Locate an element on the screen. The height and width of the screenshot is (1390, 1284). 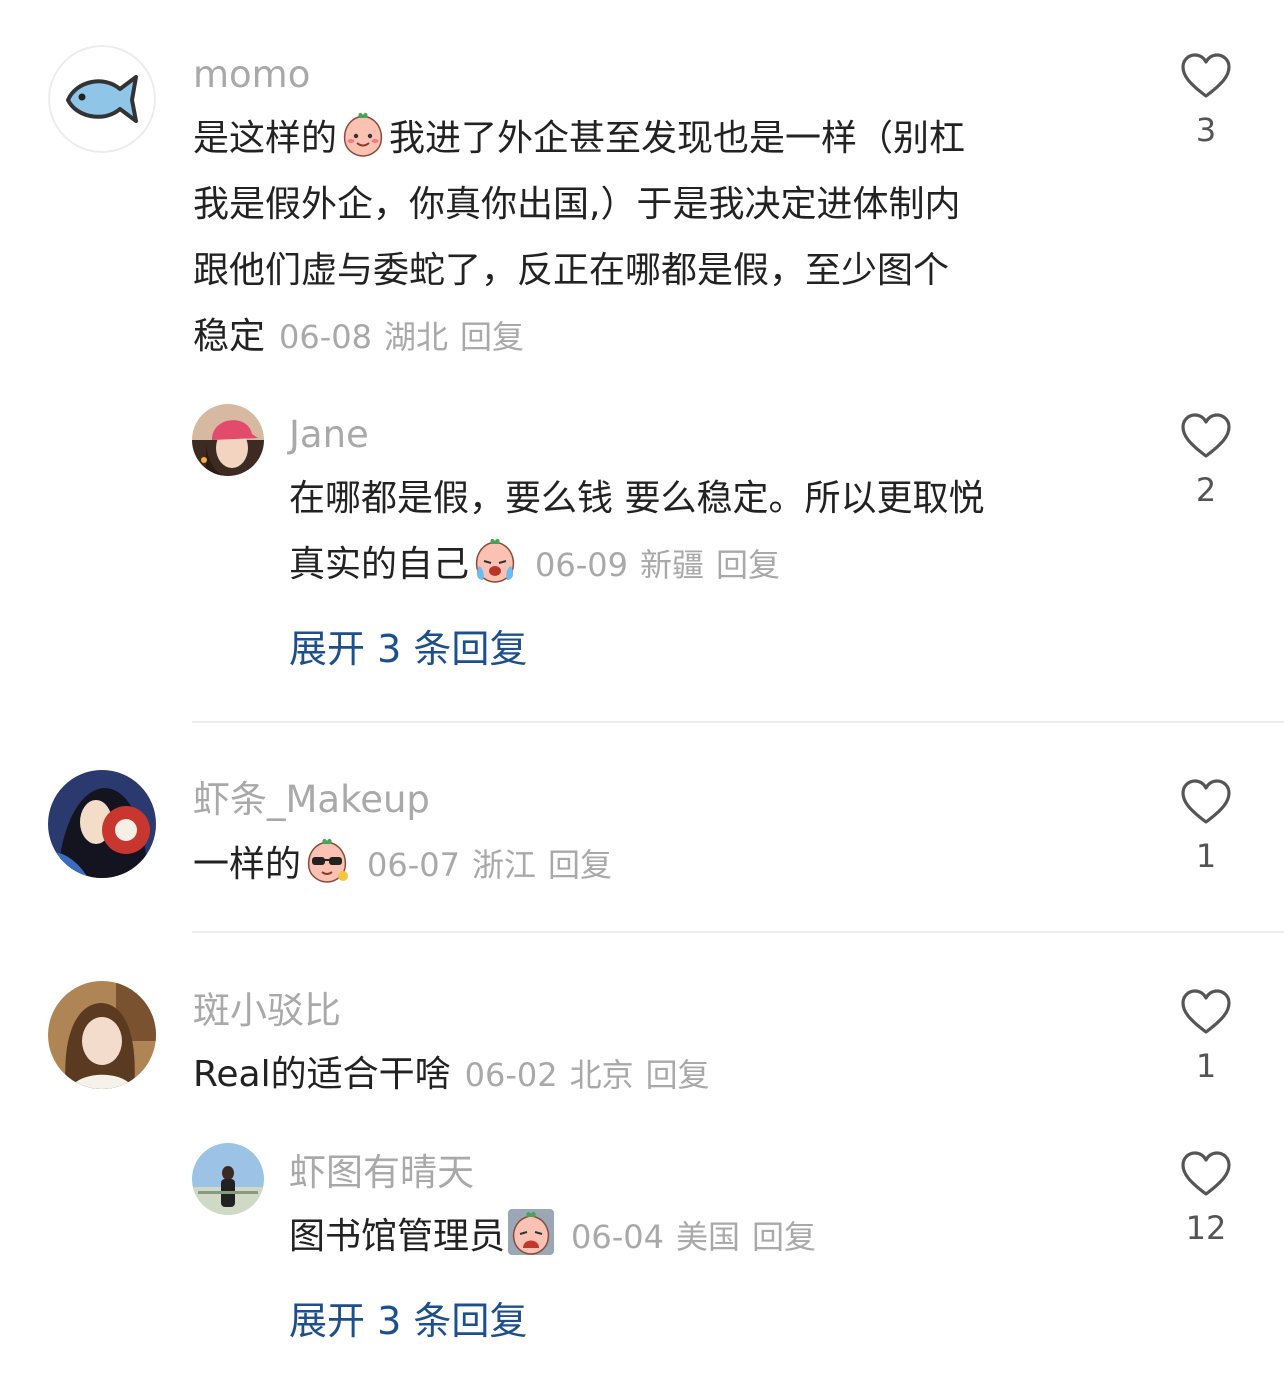
comment-location: 美国 is located at coordinates (708, 1237).